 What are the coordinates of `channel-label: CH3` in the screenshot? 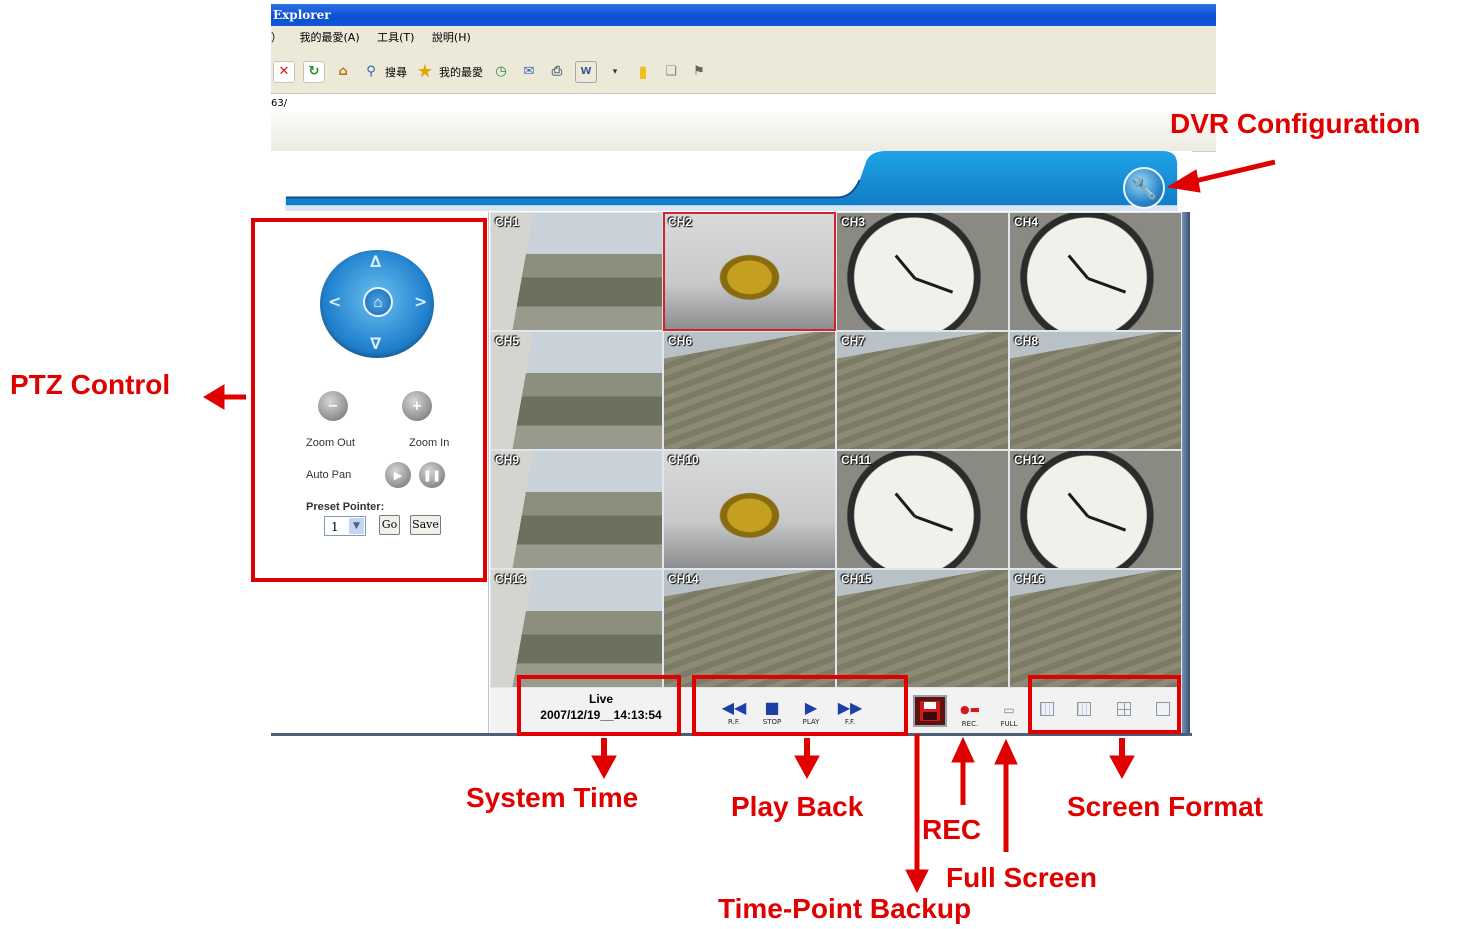 It's located at (853, 222).